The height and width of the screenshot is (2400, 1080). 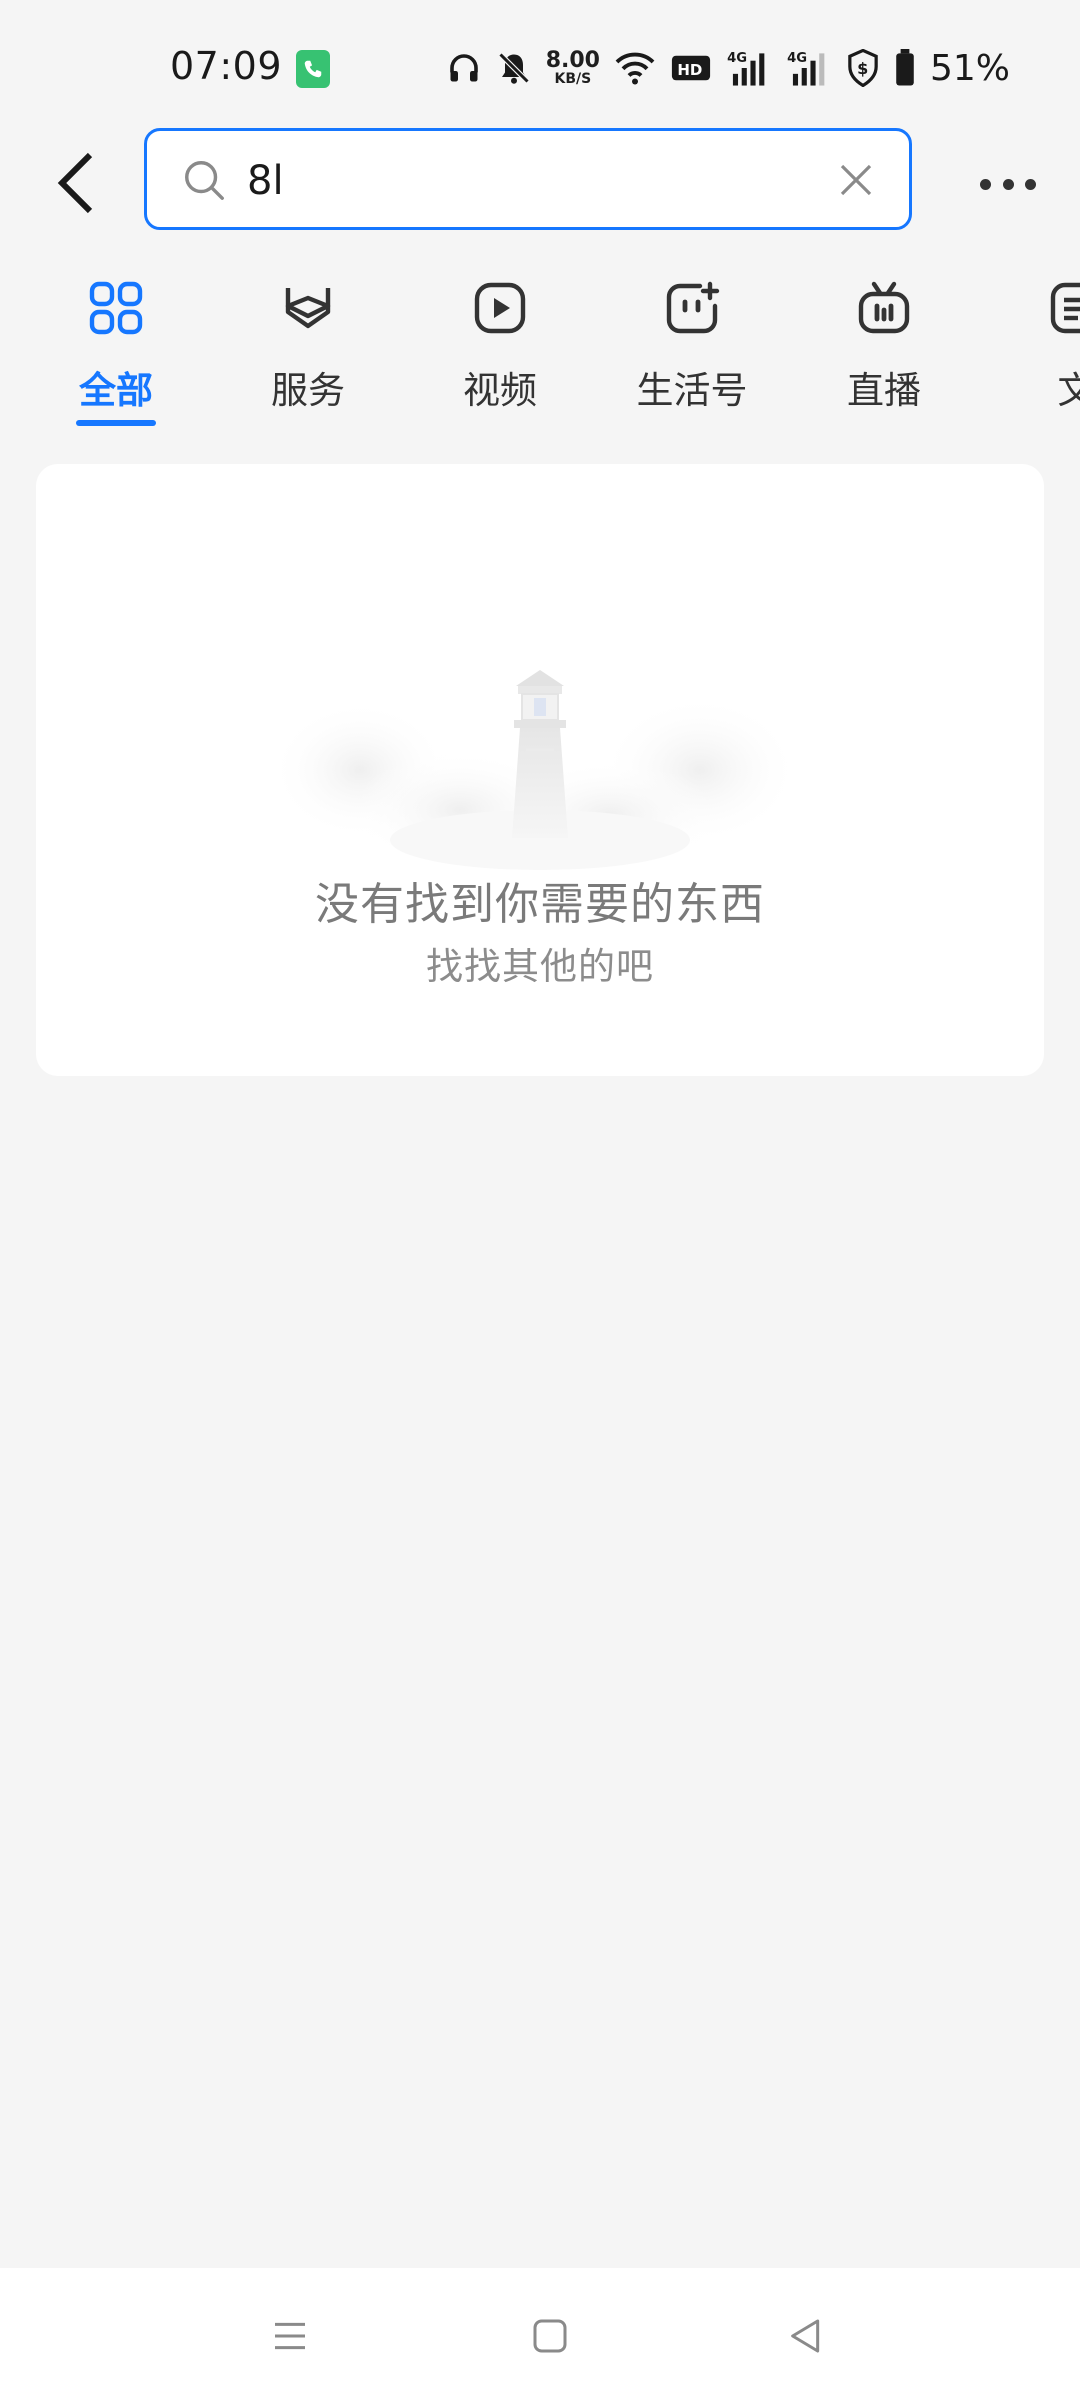 What do you see at coordinates (1068, 390) in the screenshot?
I see `tab-label: 文` at bounding box center [1068, 390].